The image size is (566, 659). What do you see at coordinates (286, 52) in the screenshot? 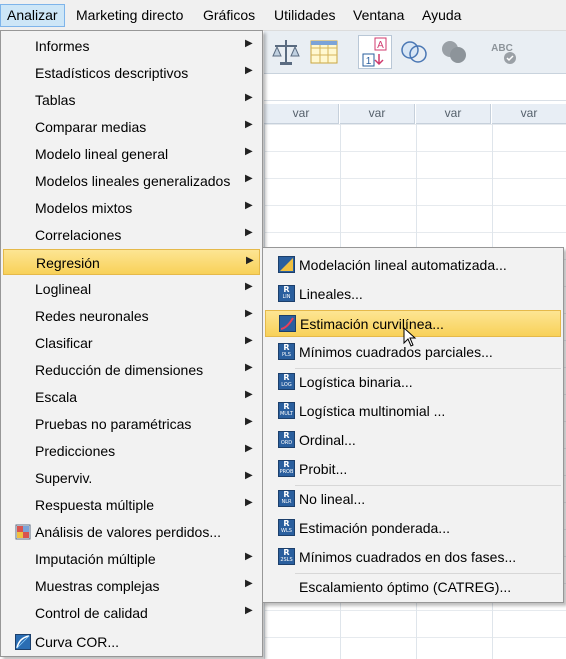
I see `weight-cases-icon` at bounding box center [286, 52].